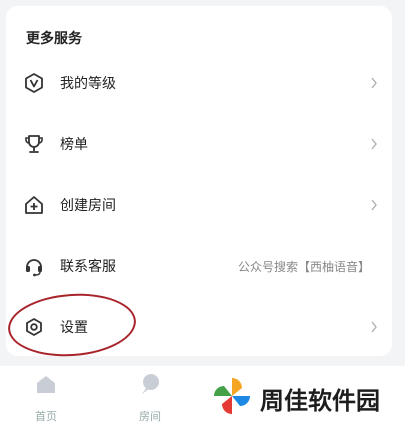 Image resolution: width=405 pixels, height=424 pixels. I want to click on section-title: 更多服务, so click(54, 39).